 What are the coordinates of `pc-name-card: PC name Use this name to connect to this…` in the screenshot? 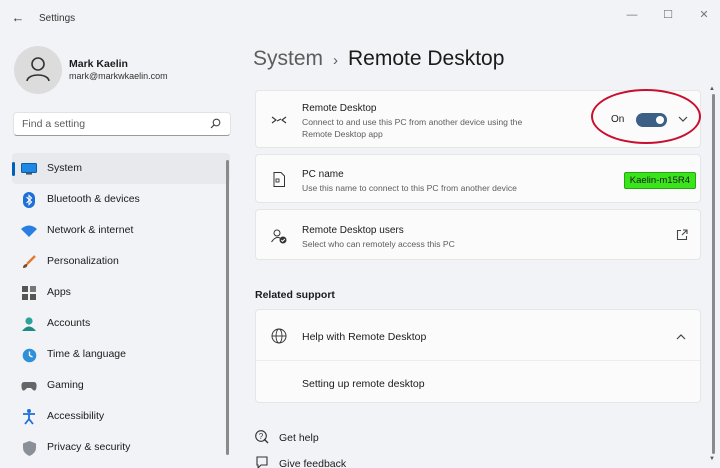 It's located at (478, 178).